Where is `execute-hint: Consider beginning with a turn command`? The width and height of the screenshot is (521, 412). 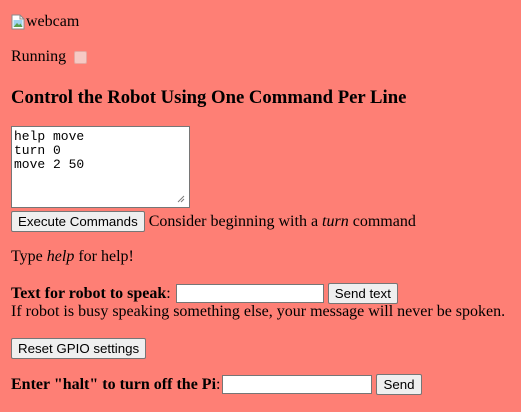 execute-hint: Consider beginning with a turn command is located at coordinates (282, 222).